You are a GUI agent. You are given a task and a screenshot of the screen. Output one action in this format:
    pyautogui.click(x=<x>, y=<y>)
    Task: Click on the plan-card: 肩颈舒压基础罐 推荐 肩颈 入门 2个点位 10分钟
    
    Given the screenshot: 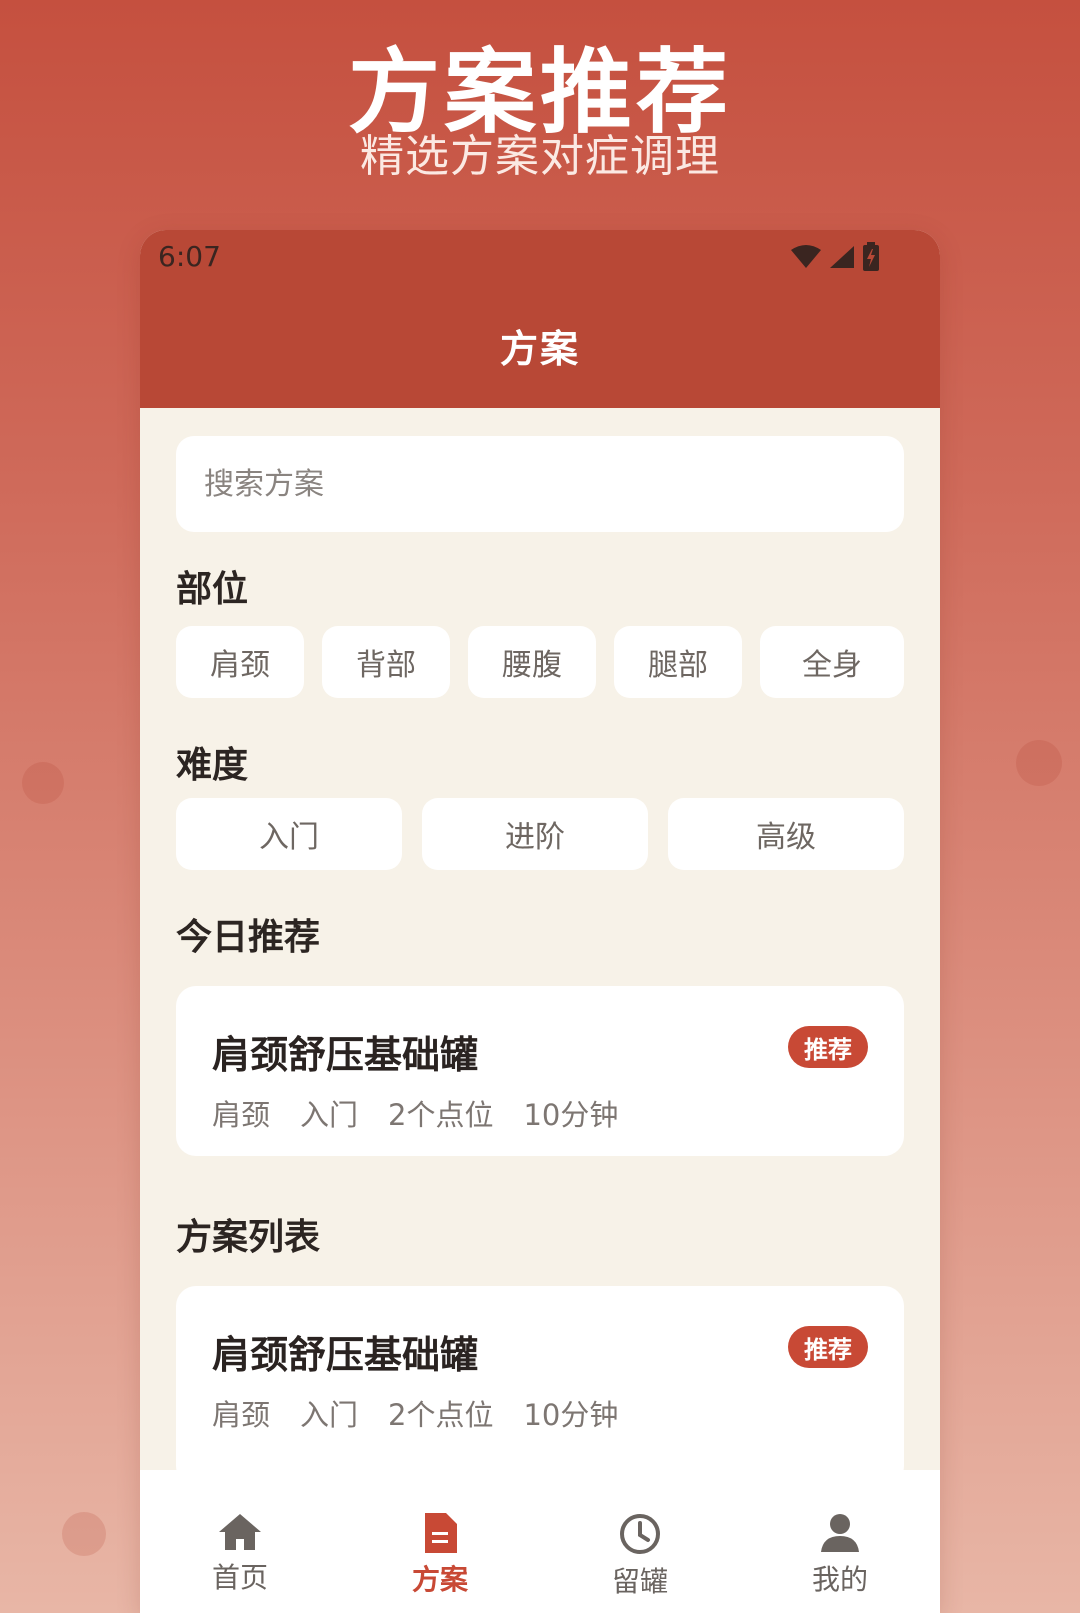 What is the action you would take?
    pyautogui.click(x=540, y=1386)
    